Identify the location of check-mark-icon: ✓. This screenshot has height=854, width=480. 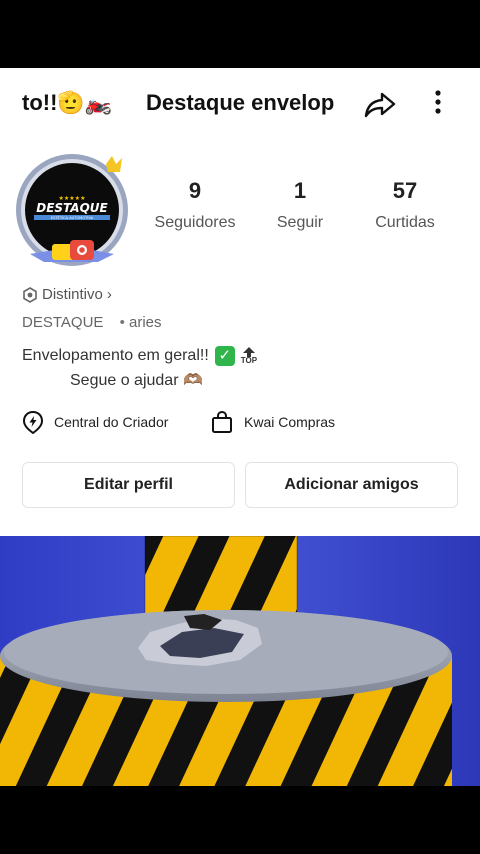
(224, 356).